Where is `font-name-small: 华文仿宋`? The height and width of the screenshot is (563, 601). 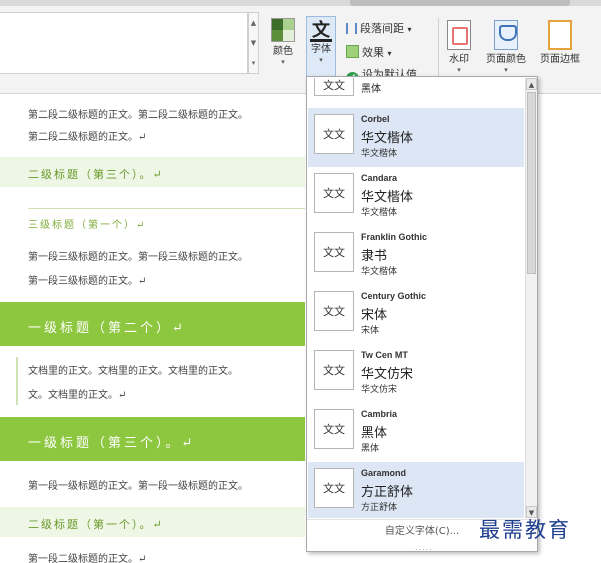 font-name-small: 华文仿宋 is located at coordinates (379, 390).